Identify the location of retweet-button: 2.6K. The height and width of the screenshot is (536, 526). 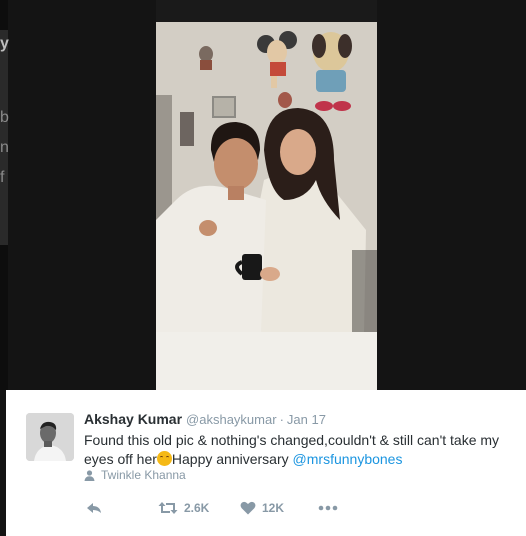
(199, 508).